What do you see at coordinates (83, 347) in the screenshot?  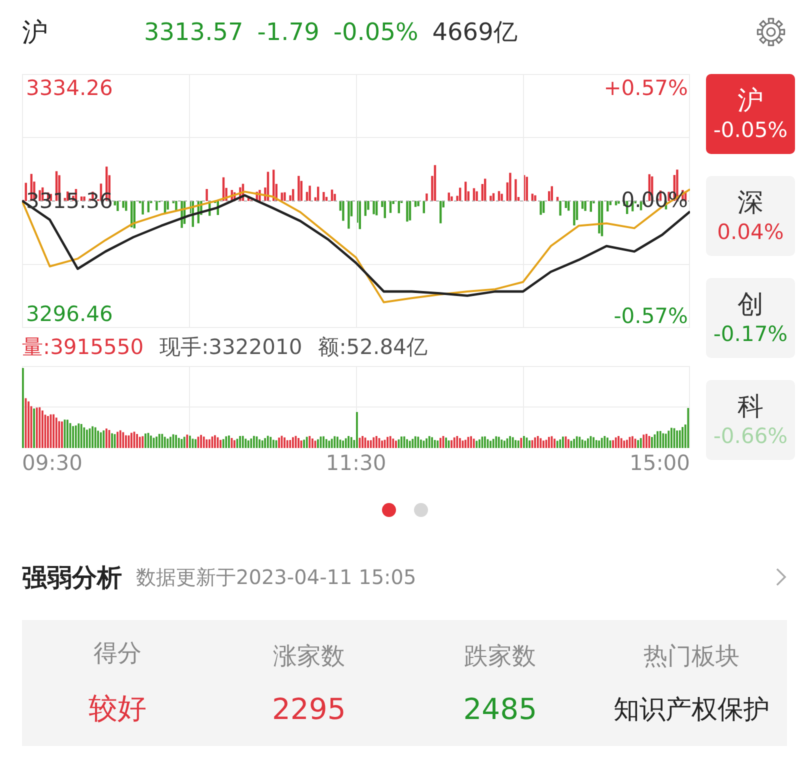 I see `volume-stat: 量:3915550` at bounding box center [83, 347].